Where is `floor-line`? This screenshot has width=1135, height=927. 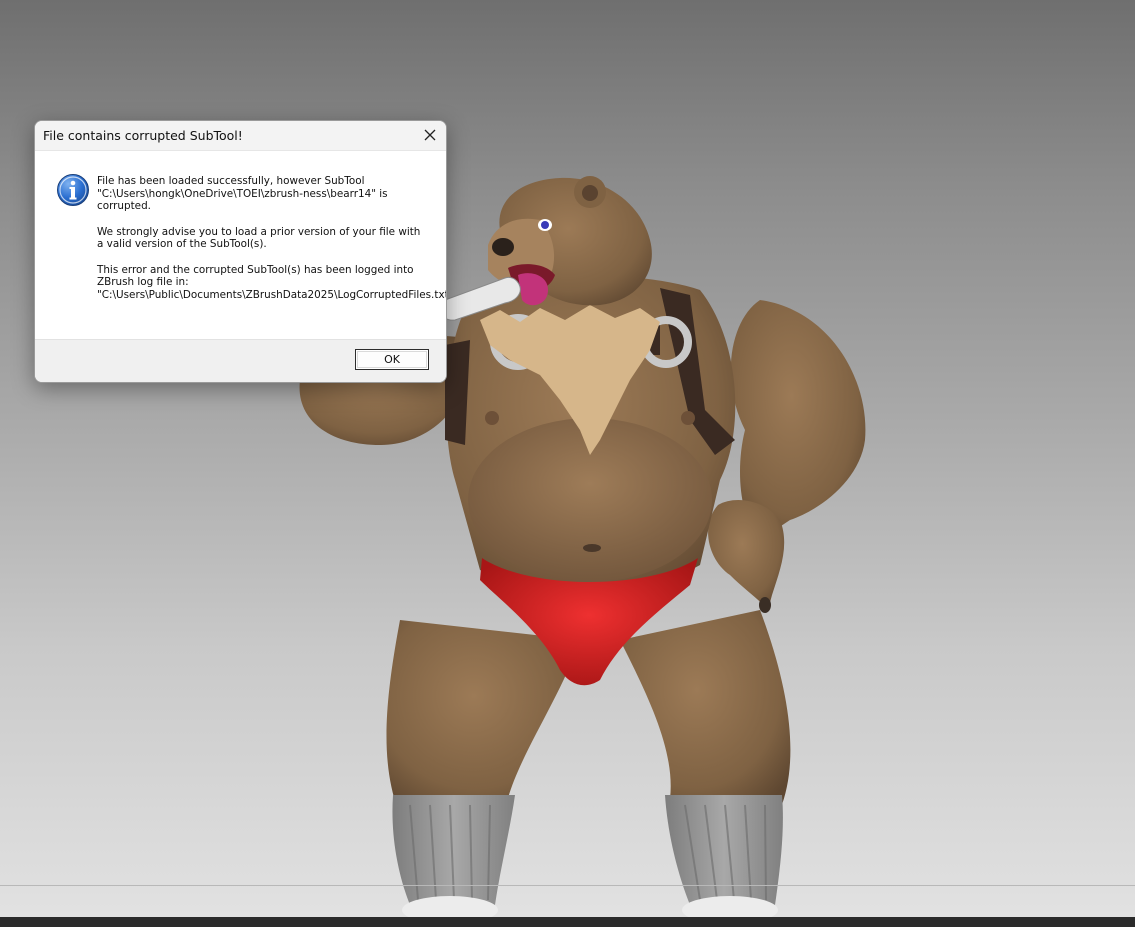
floor-line is located at coordinates (567, 885).